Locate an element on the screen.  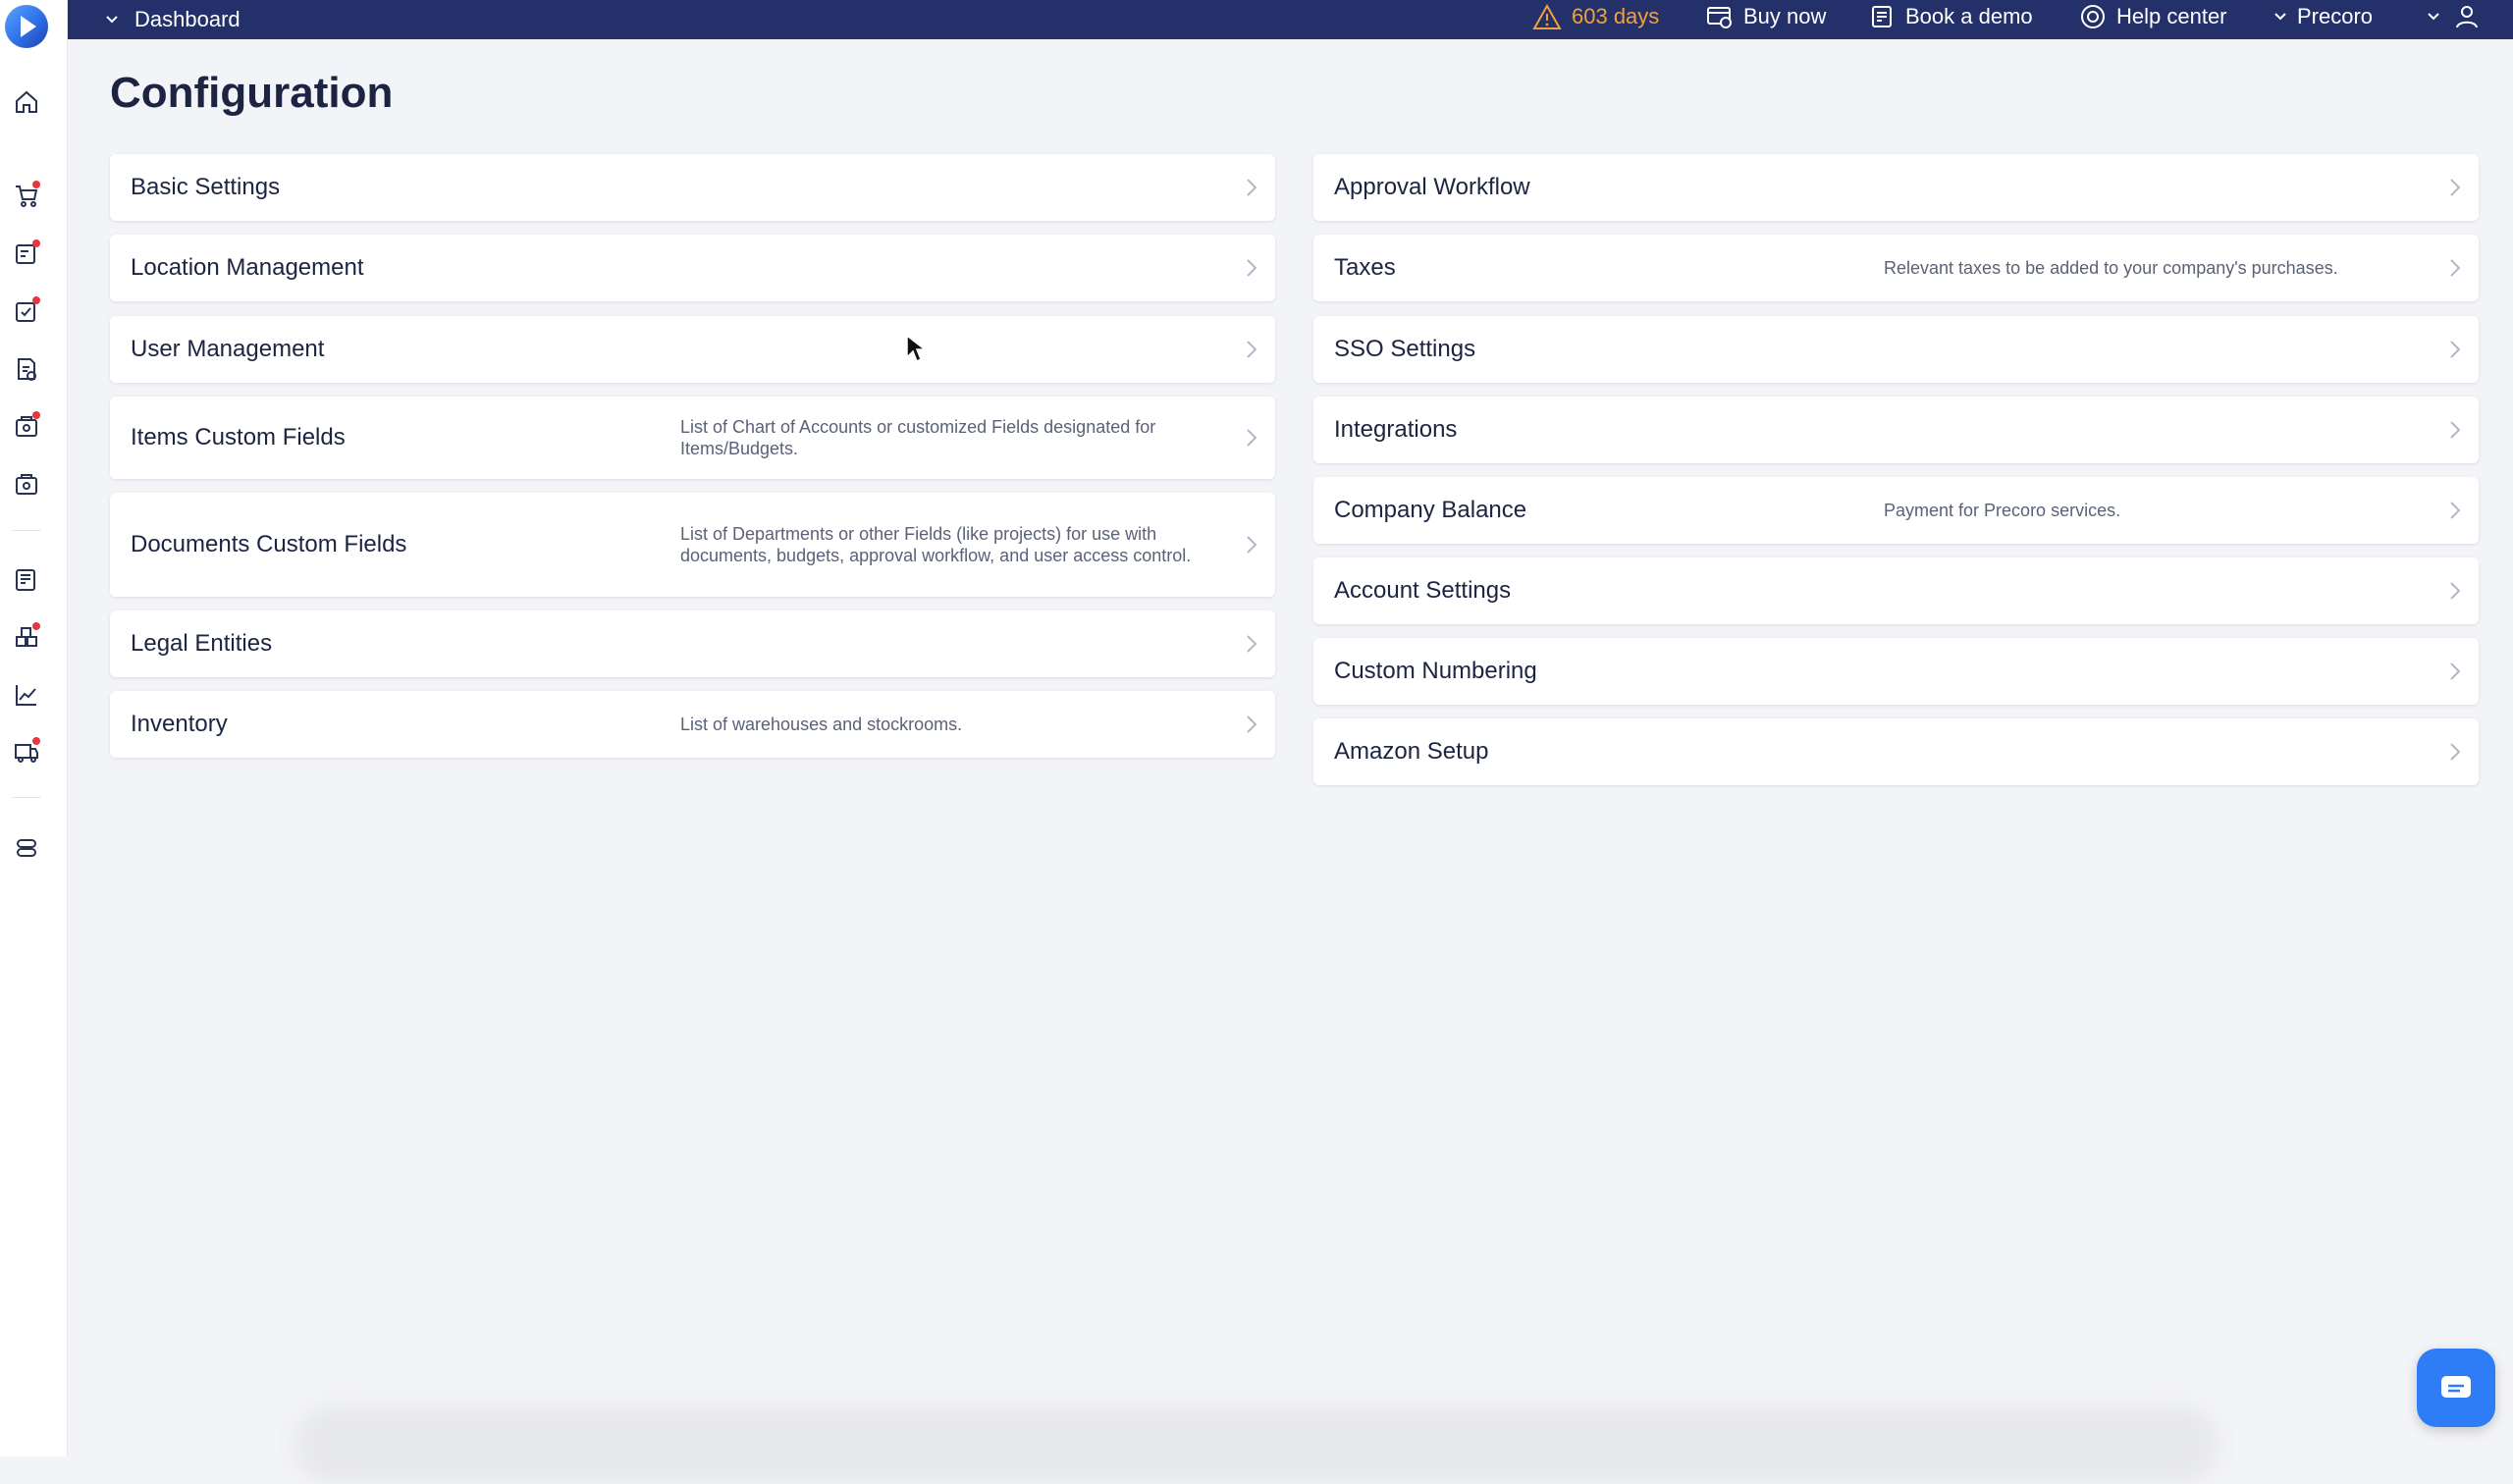
receipts-icon is located at coordinates (27, 426).